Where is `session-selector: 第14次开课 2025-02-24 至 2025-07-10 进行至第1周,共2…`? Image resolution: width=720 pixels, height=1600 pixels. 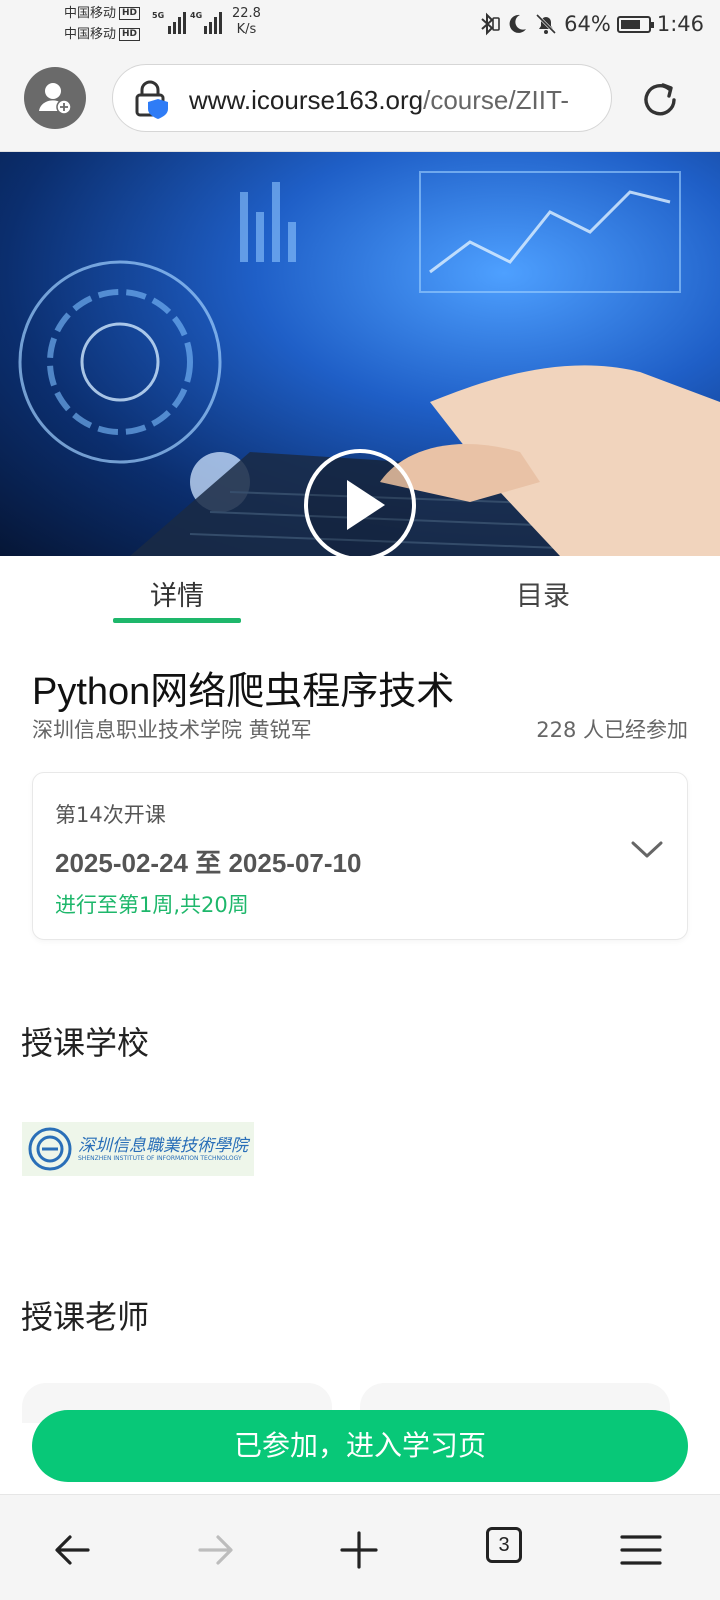
session-selector: 第14次开课 2025-02-24 至 2025-07-10 进行至第1周,共2… is located at coordinates (360, 856).